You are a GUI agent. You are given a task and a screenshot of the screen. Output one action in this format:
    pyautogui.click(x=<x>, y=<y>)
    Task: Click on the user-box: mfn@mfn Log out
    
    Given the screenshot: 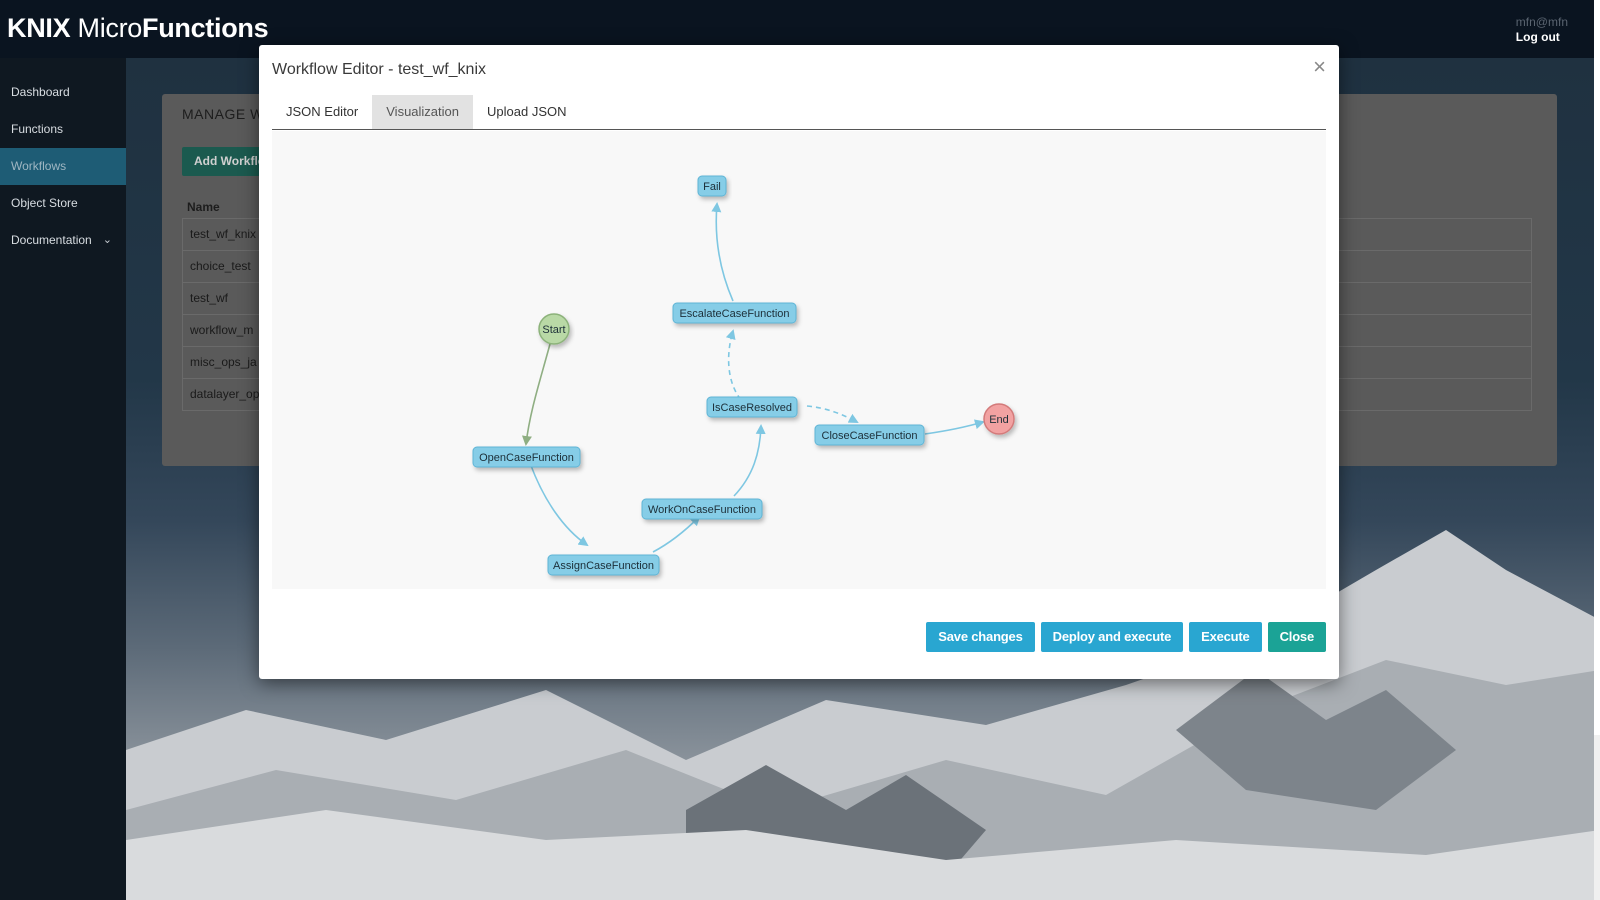 What is the action you would take?
    pyautogui.click(x=1542, y=30)
    